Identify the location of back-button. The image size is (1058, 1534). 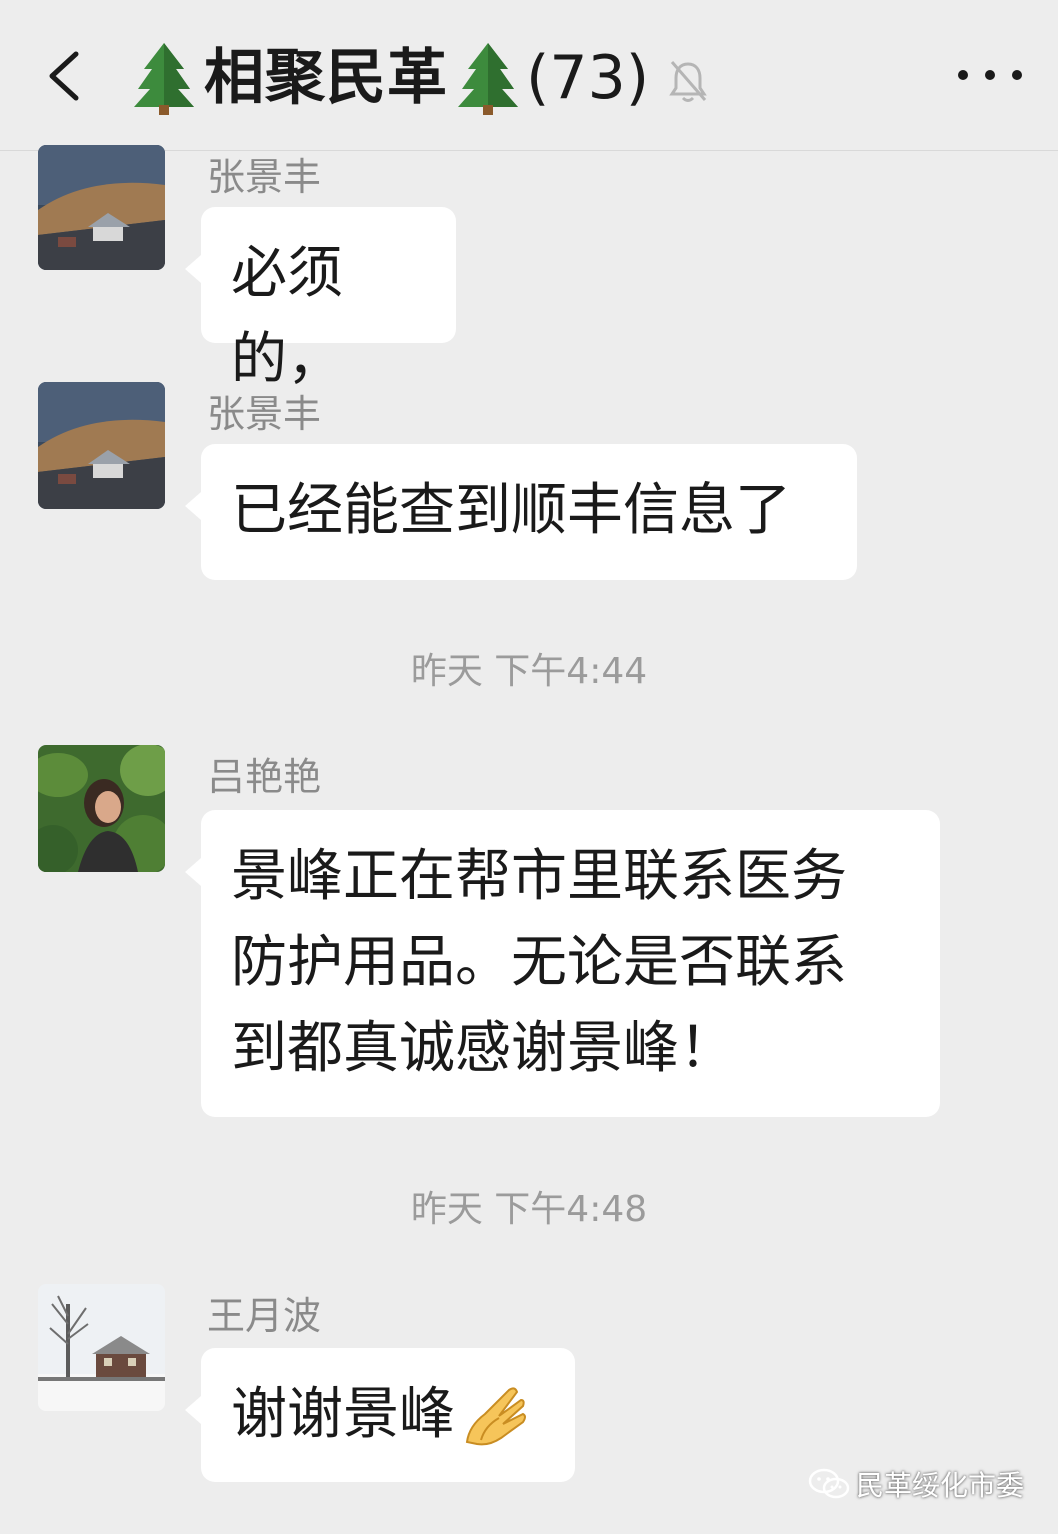
(65, 76).